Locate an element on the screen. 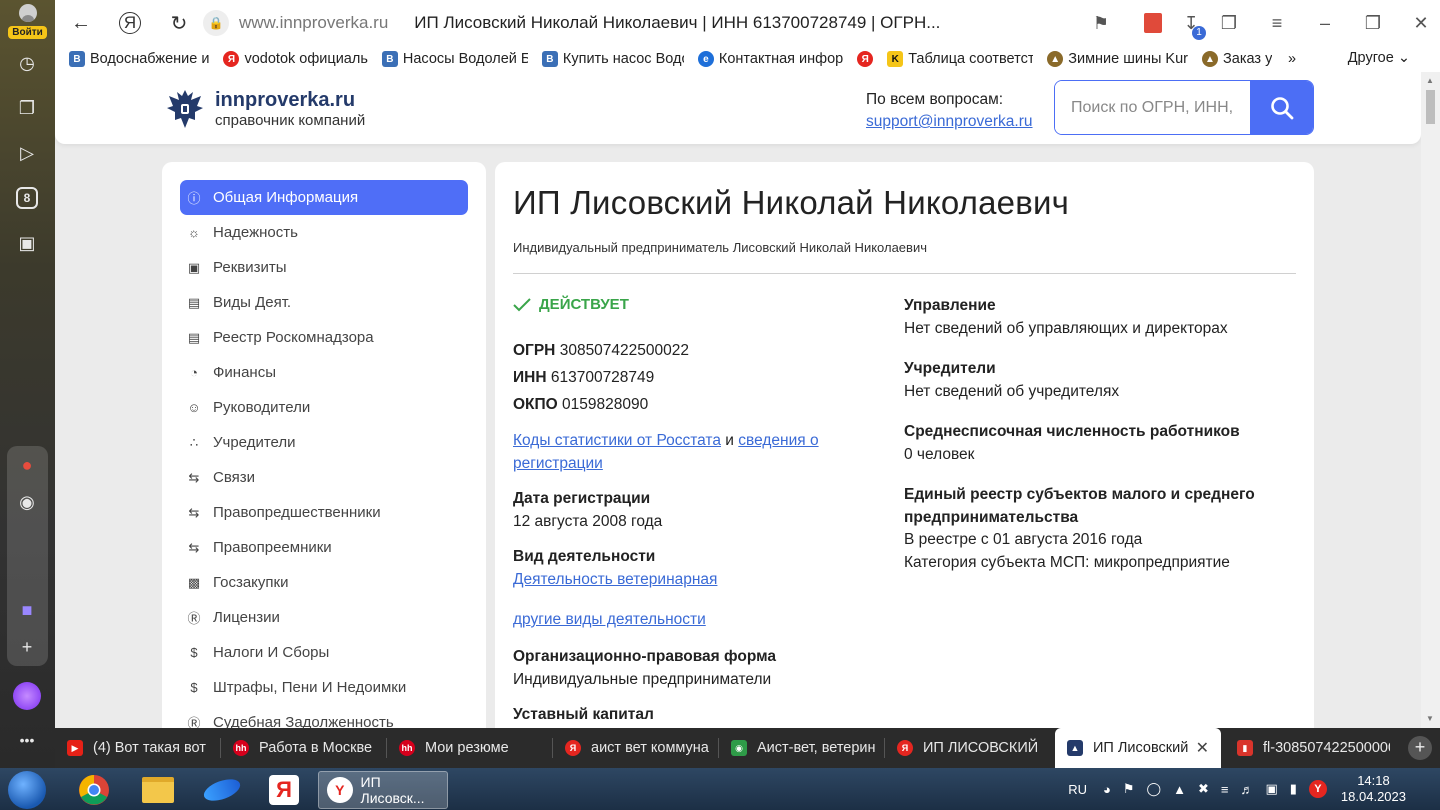 The width and height of the screenshot is (1440, 810). collections-toolbar-icon: ❐ is located at coordinates (1229, 23).